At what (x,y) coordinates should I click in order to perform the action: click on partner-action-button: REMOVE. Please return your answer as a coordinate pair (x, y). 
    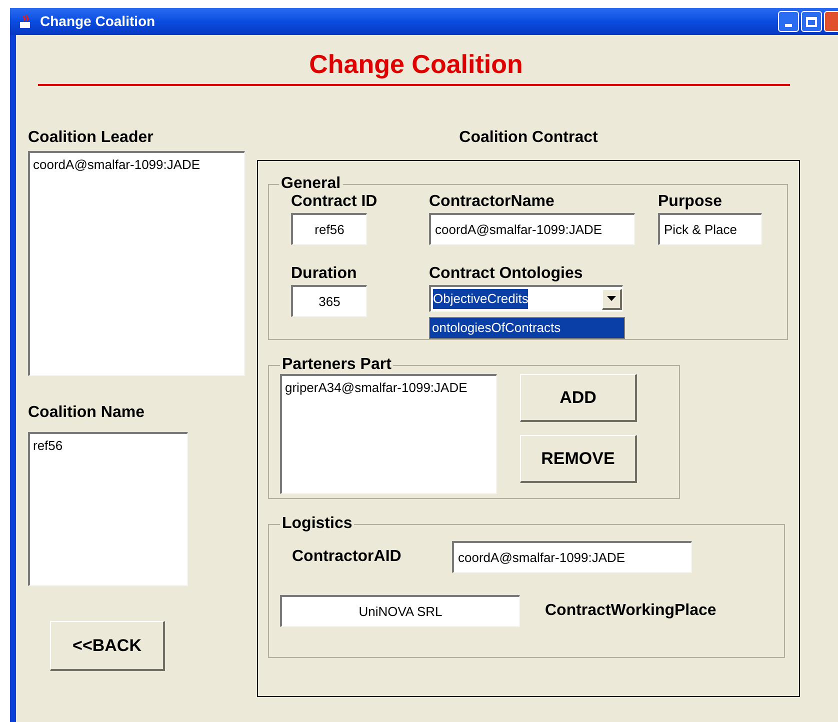
    Looking at the image, I should click on (578, 459).